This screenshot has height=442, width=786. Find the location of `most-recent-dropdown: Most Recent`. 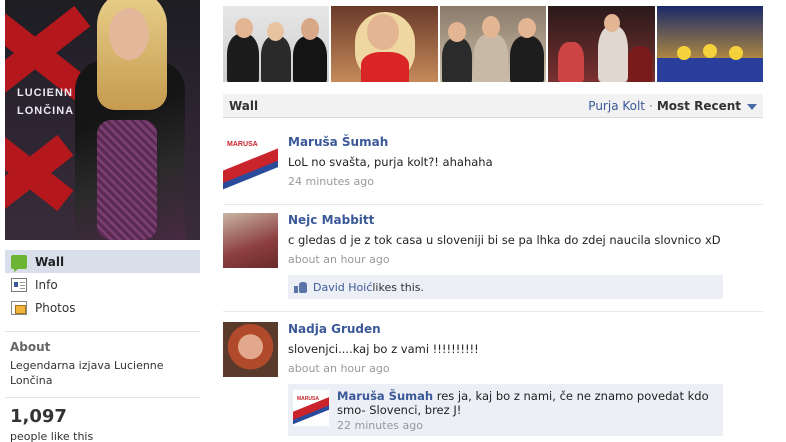

most-recent-dropdown: Most Recent is located at coordinates (707, 106).